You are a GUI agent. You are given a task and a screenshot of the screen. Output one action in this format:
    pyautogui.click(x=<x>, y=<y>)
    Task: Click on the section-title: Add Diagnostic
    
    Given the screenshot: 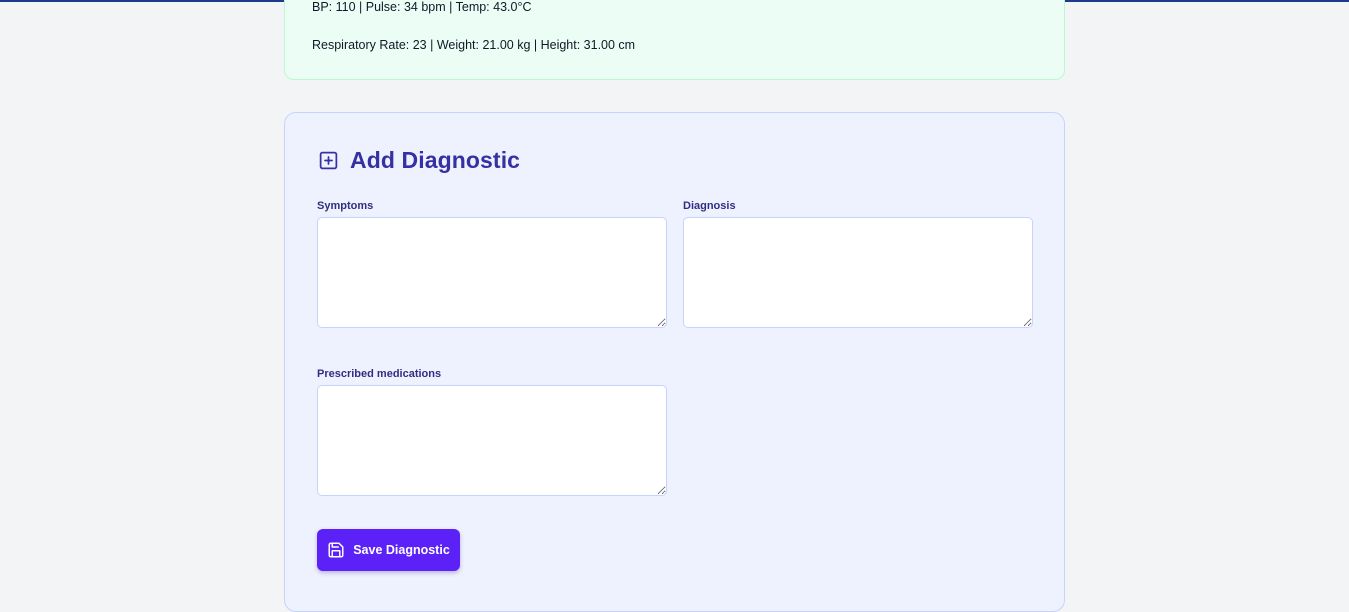 What is the action you would take?
    pyautogui.click(x=435, y=160)
    